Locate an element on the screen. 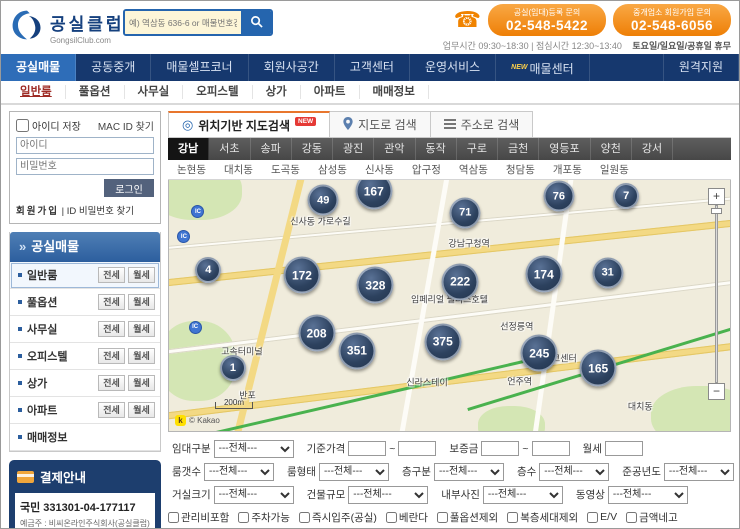 This screenshot has width=740, height=529. video-select: ---전체--- is located at coordinates (647, 494).